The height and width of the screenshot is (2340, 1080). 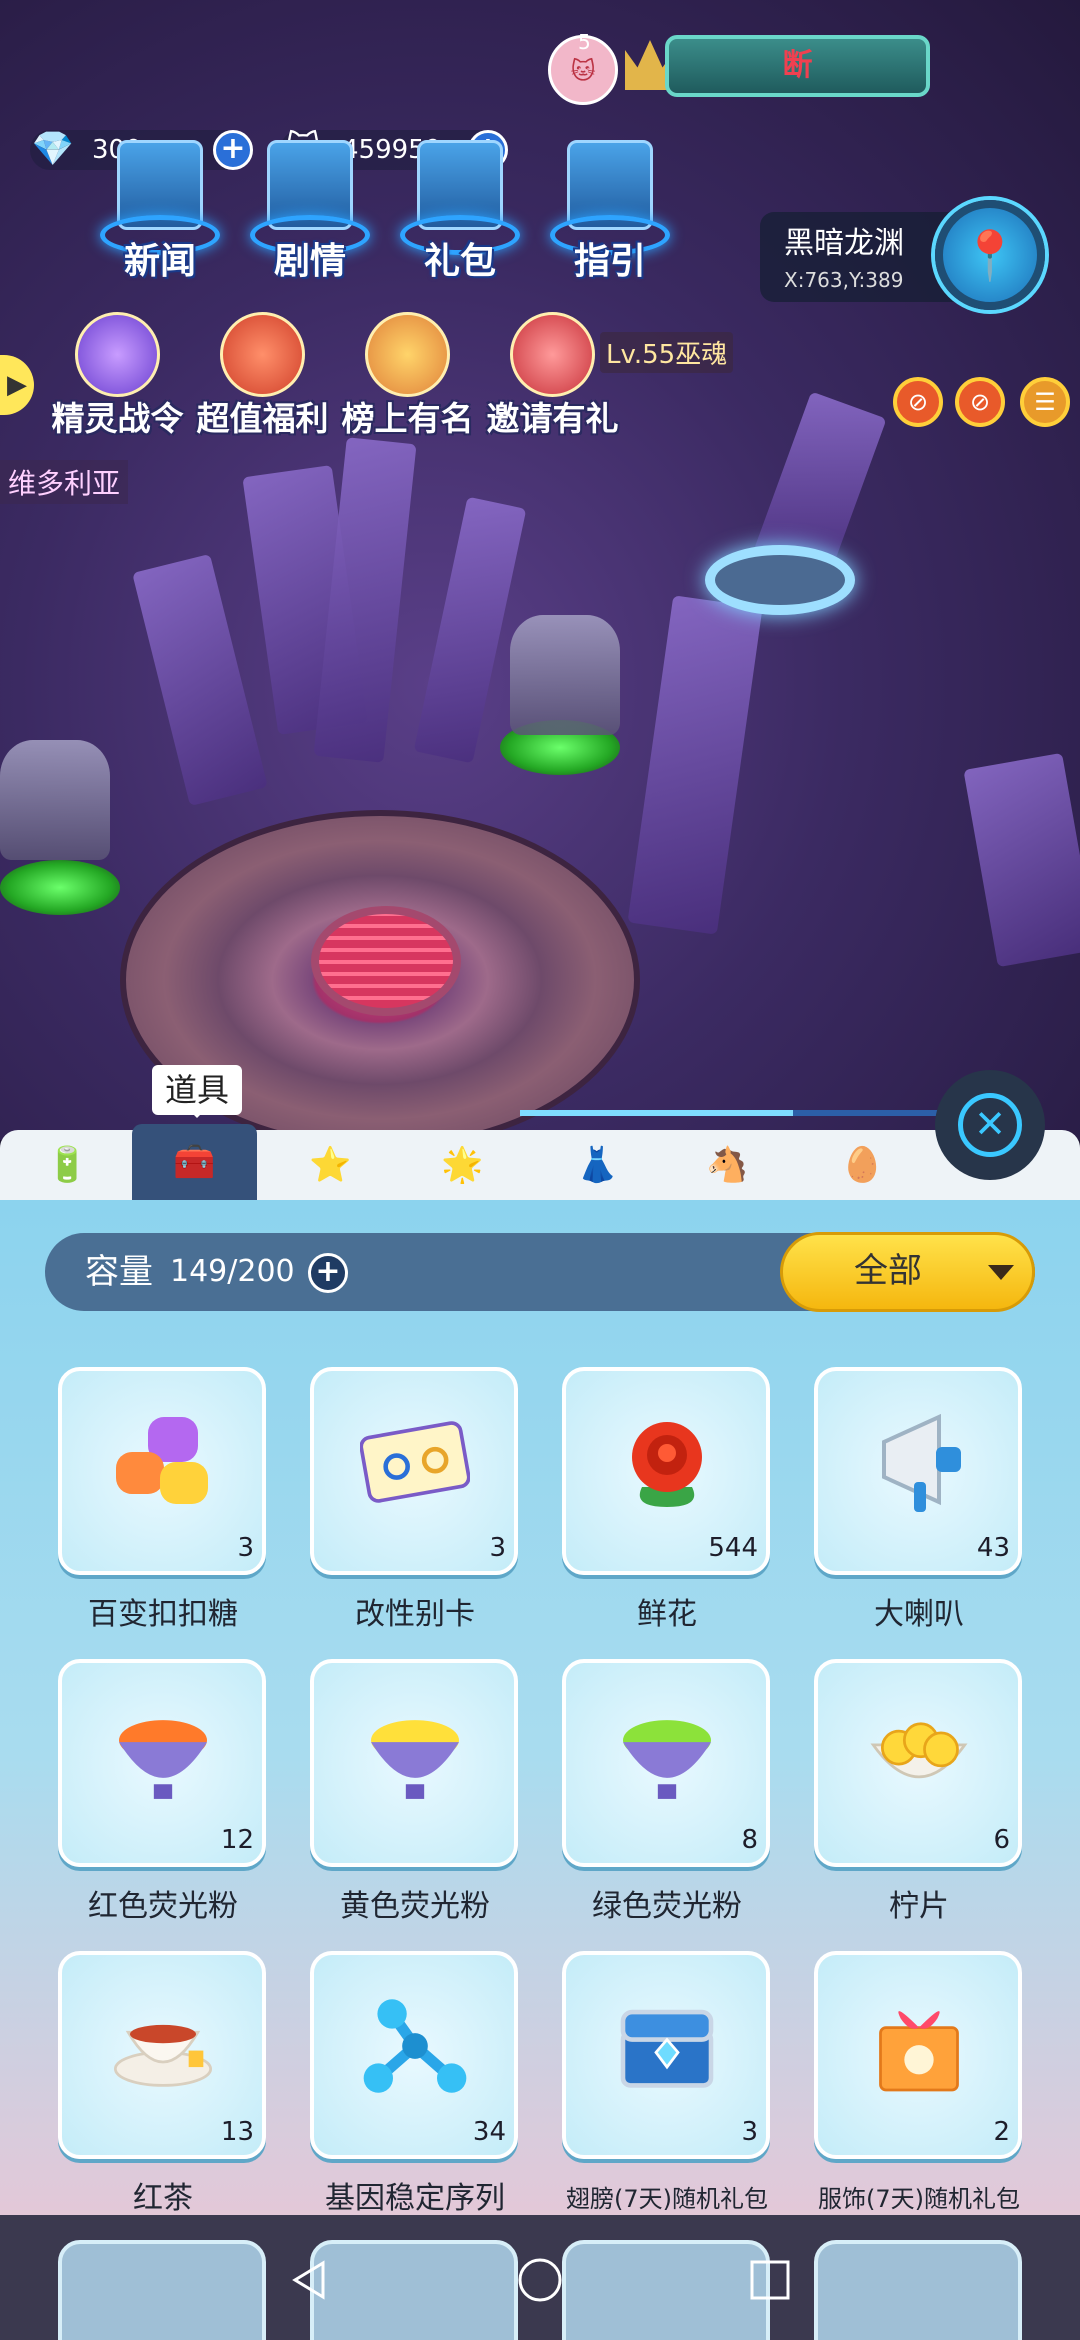 I want to click on guide-button: 指引, so click(x=610, y=211).